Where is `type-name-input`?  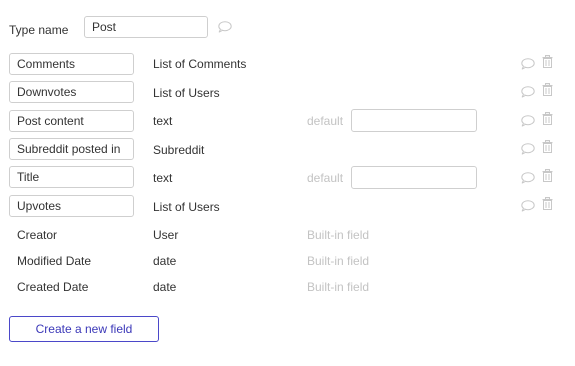
type-name-input is located at coordinates (146, 27).